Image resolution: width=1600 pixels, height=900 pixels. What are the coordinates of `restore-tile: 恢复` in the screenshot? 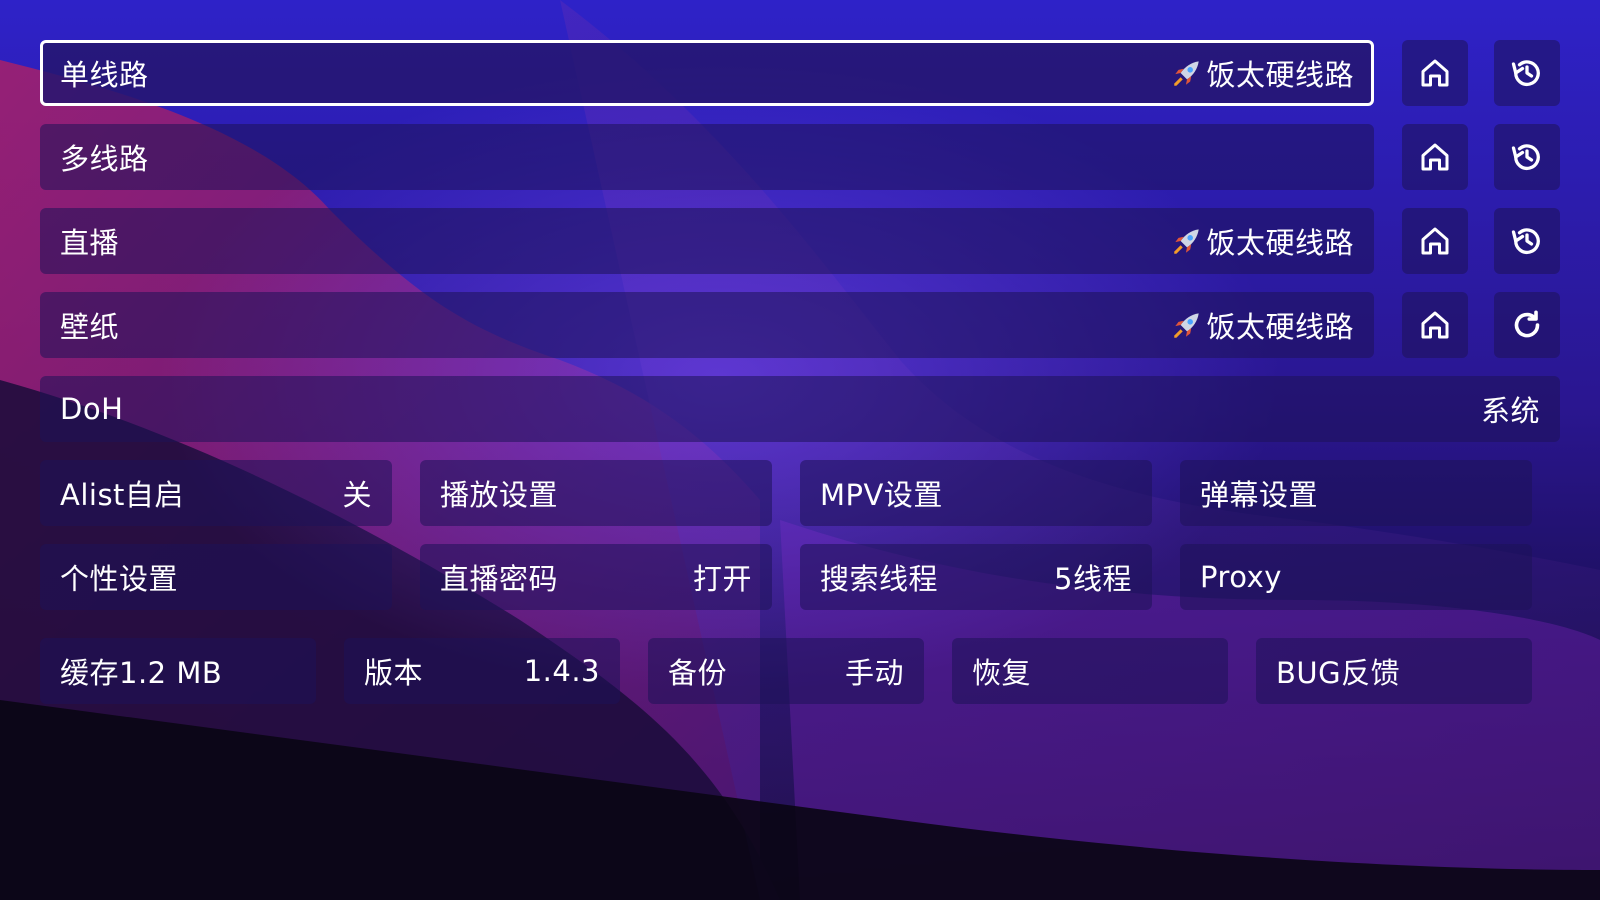 It's located at (1090, 671).